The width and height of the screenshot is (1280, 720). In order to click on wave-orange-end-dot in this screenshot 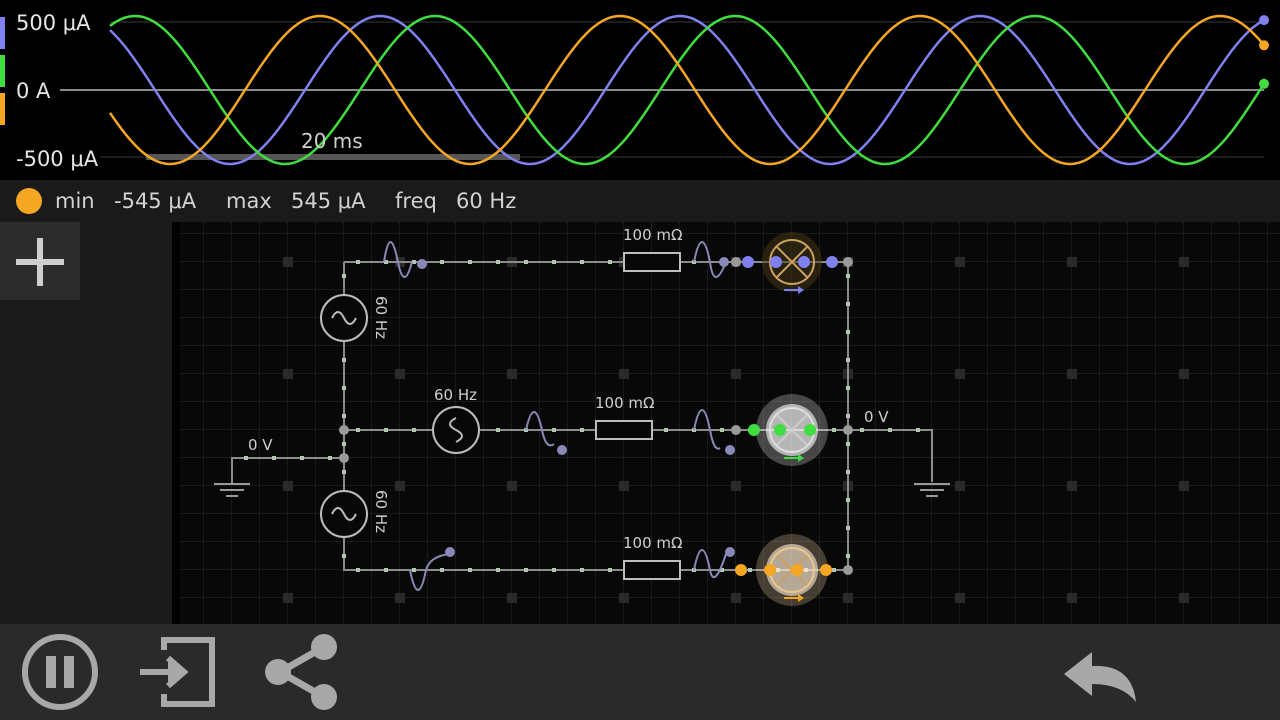, I will do `click(1264, 45)`.